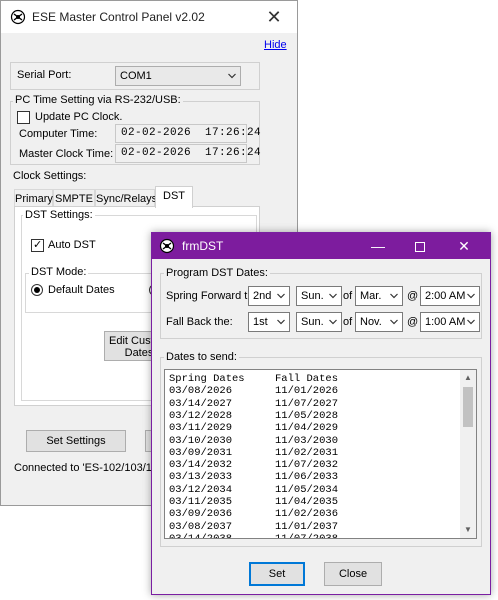  I want to click on spring-date-cell: 03/14/2027, so click(201, 403).